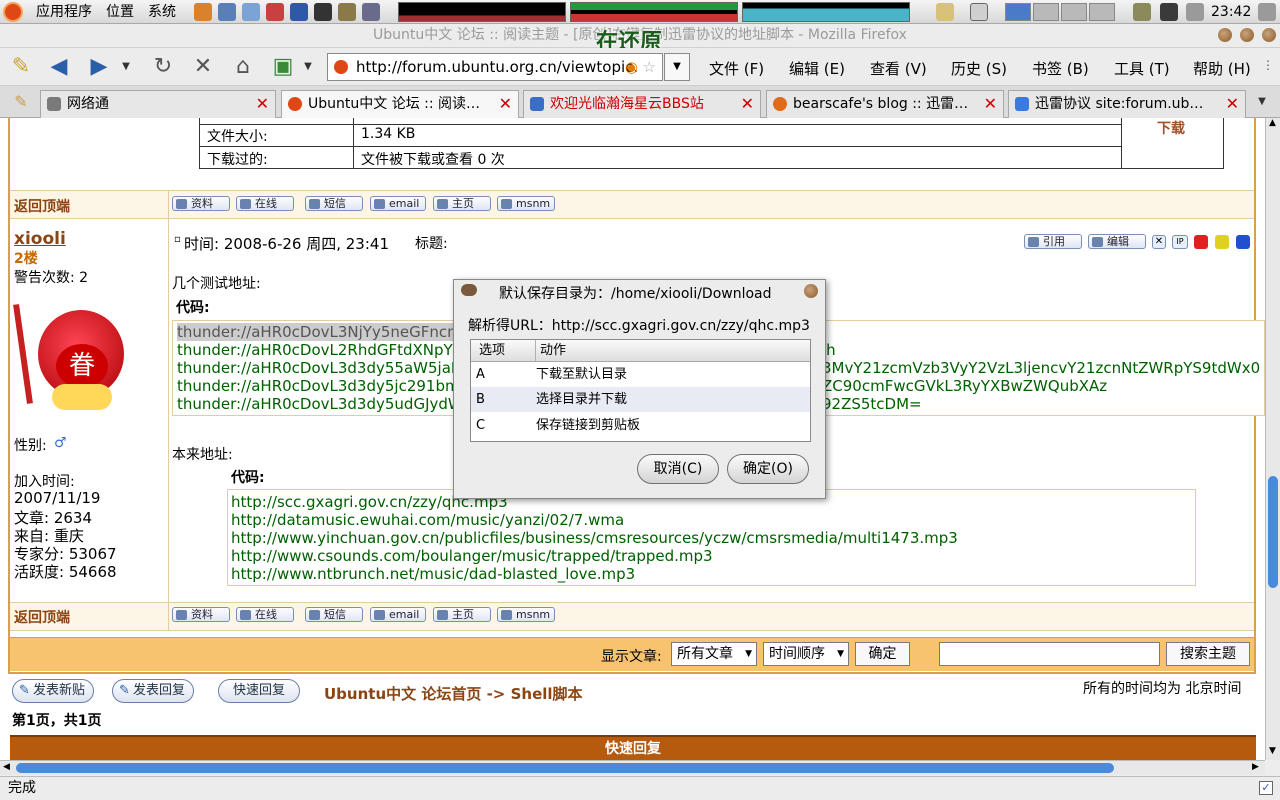 The width and height of the screenshot is (1280, 800). Describe the element at coordinates (120, 12) in the screenshot. I see `menu-places: 位置` at that location.